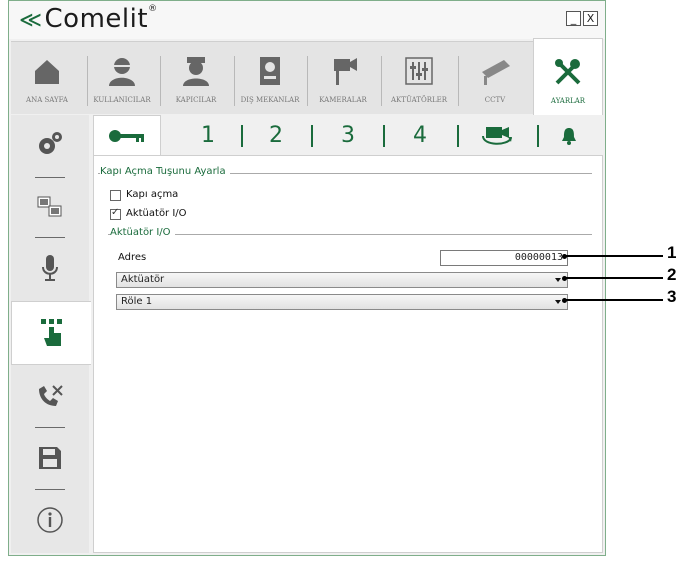 The height and width of the screenshot is (561, 686). What do you see at coordinates (196, 100) in the screenshot?
I see `nav-label: KAPICILAR` at bounding box center [196, 100].